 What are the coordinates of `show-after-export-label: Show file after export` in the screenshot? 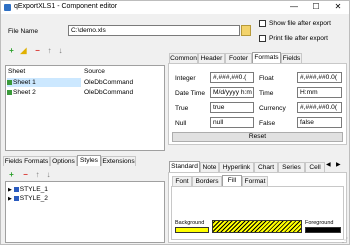 It's located at (300, 23).